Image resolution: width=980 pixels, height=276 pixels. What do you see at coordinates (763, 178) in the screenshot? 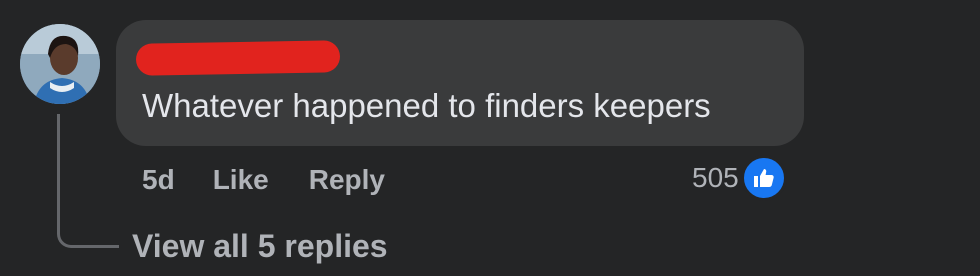
I see `thumbs-up-icon` at bounding box center [763, 178].